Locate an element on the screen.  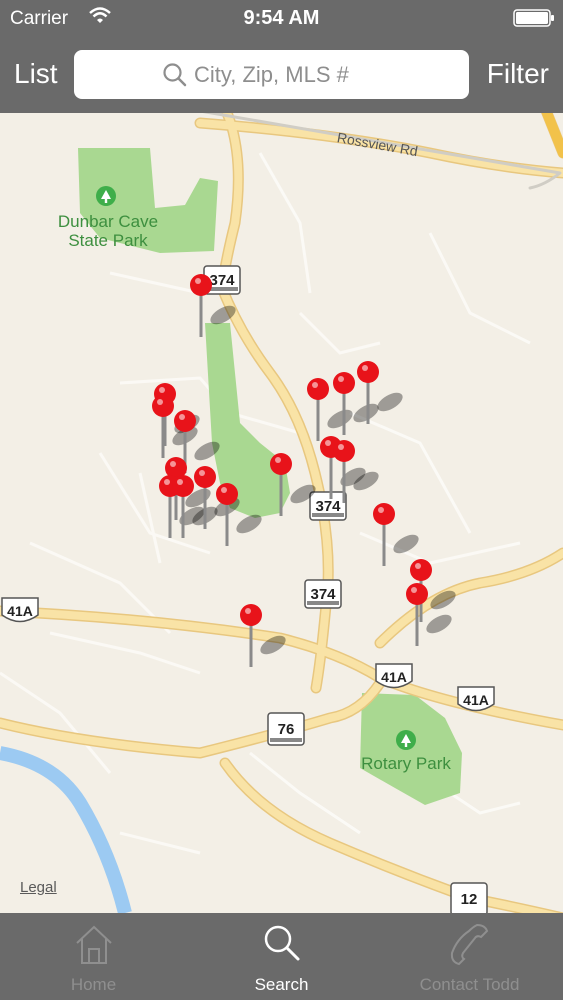
search-bar is located at coordinates (271, 74).